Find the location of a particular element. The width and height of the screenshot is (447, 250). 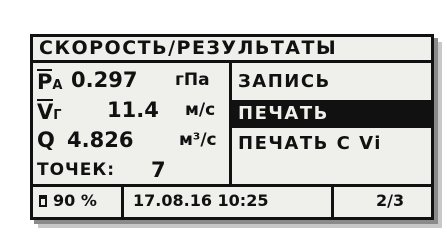

velocity-symbol: VГ is located at coordinates (49, 111).